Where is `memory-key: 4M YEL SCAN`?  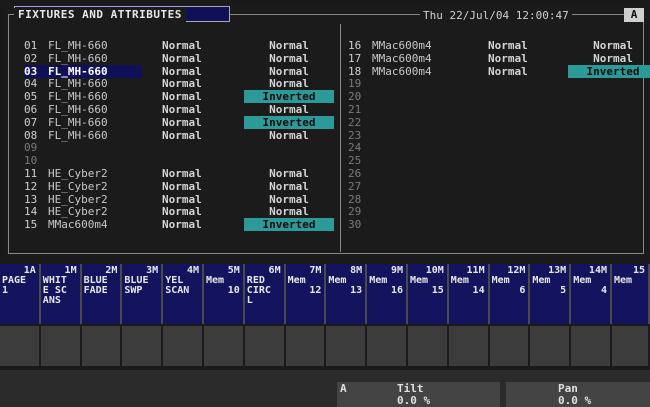 memory-key: 4M YEL SCAN is located at coordinates (183, 294).